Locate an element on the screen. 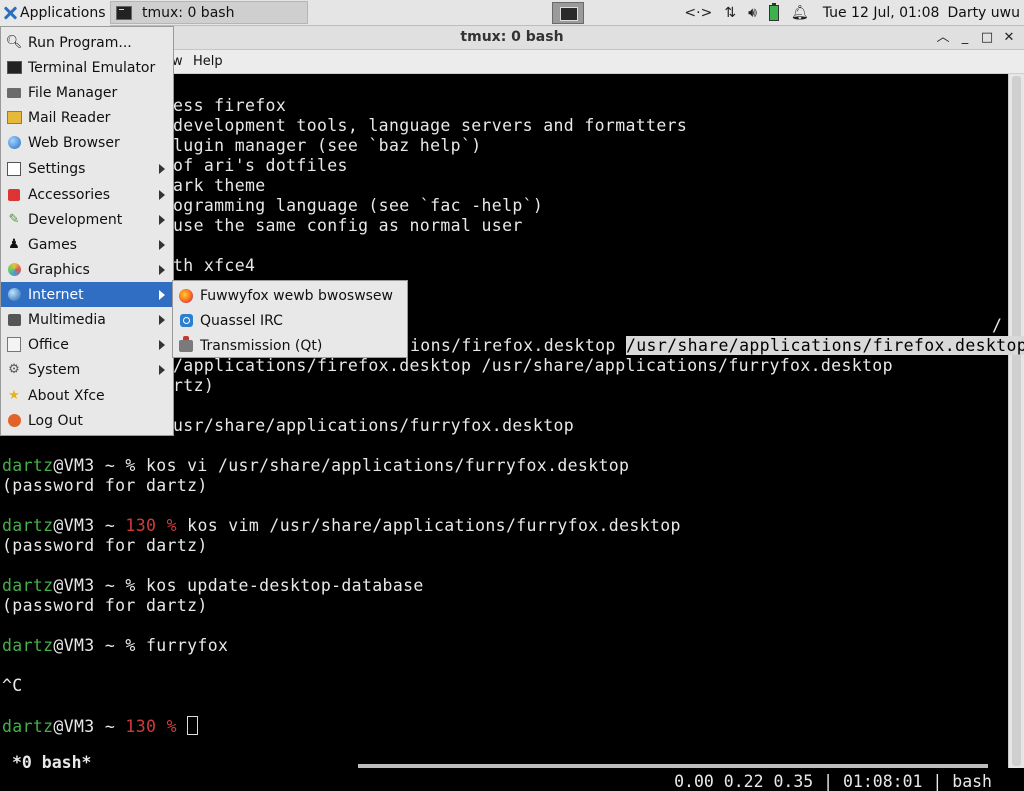 The image size is (1024, 791). workspace-pager is located at coordinates (568, 13).